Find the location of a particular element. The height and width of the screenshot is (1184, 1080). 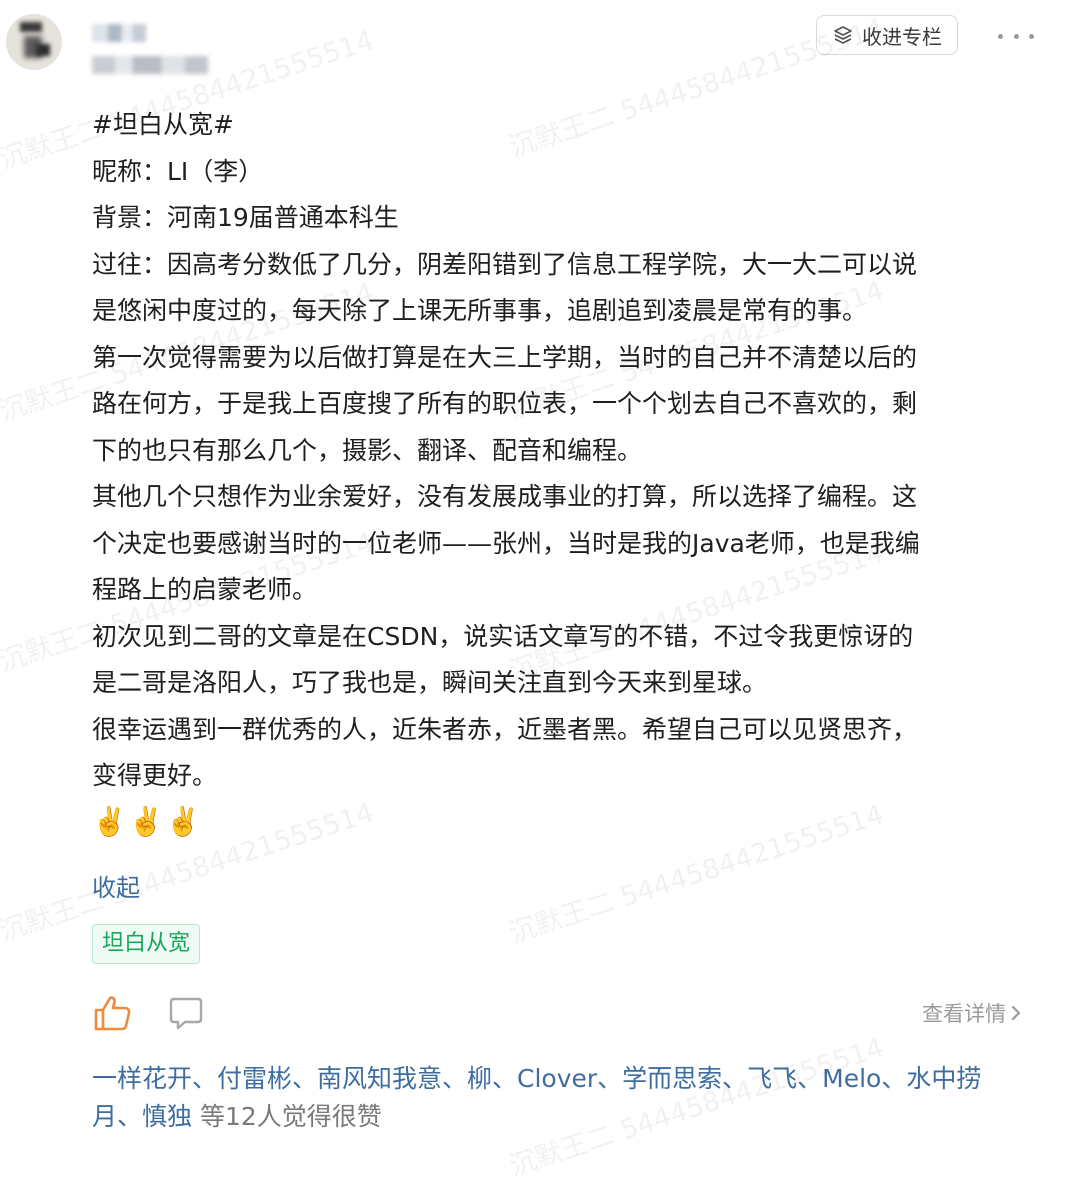

post-line: 背景：河南19届普通本科生 is located at coordinates (245, 217).